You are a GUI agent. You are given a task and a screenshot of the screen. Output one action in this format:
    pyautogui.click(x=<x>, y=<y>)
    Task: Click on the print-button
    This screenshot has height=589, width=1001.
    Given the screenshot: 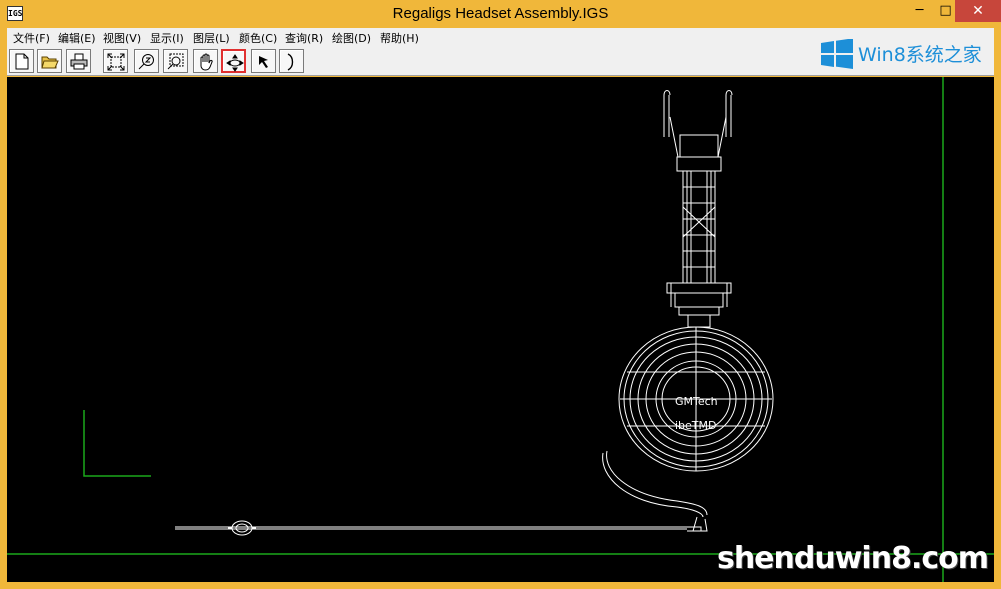 What is the action you would take?
    pyautogui.click(x=78, y=61)
    